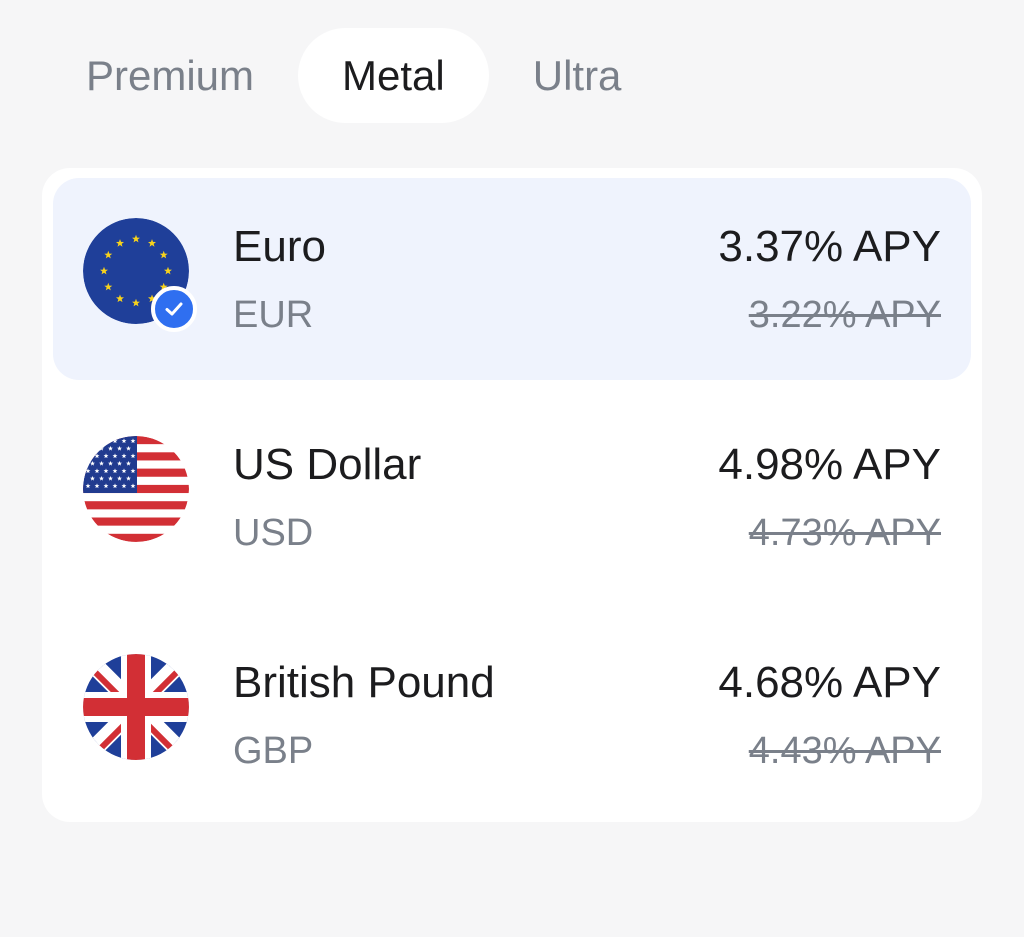 The image size is (1024, 937). What do you see at coordinates (273, 751) in the screenshot?
I see `currency-code: GBP` at bounding box center [273, 751].